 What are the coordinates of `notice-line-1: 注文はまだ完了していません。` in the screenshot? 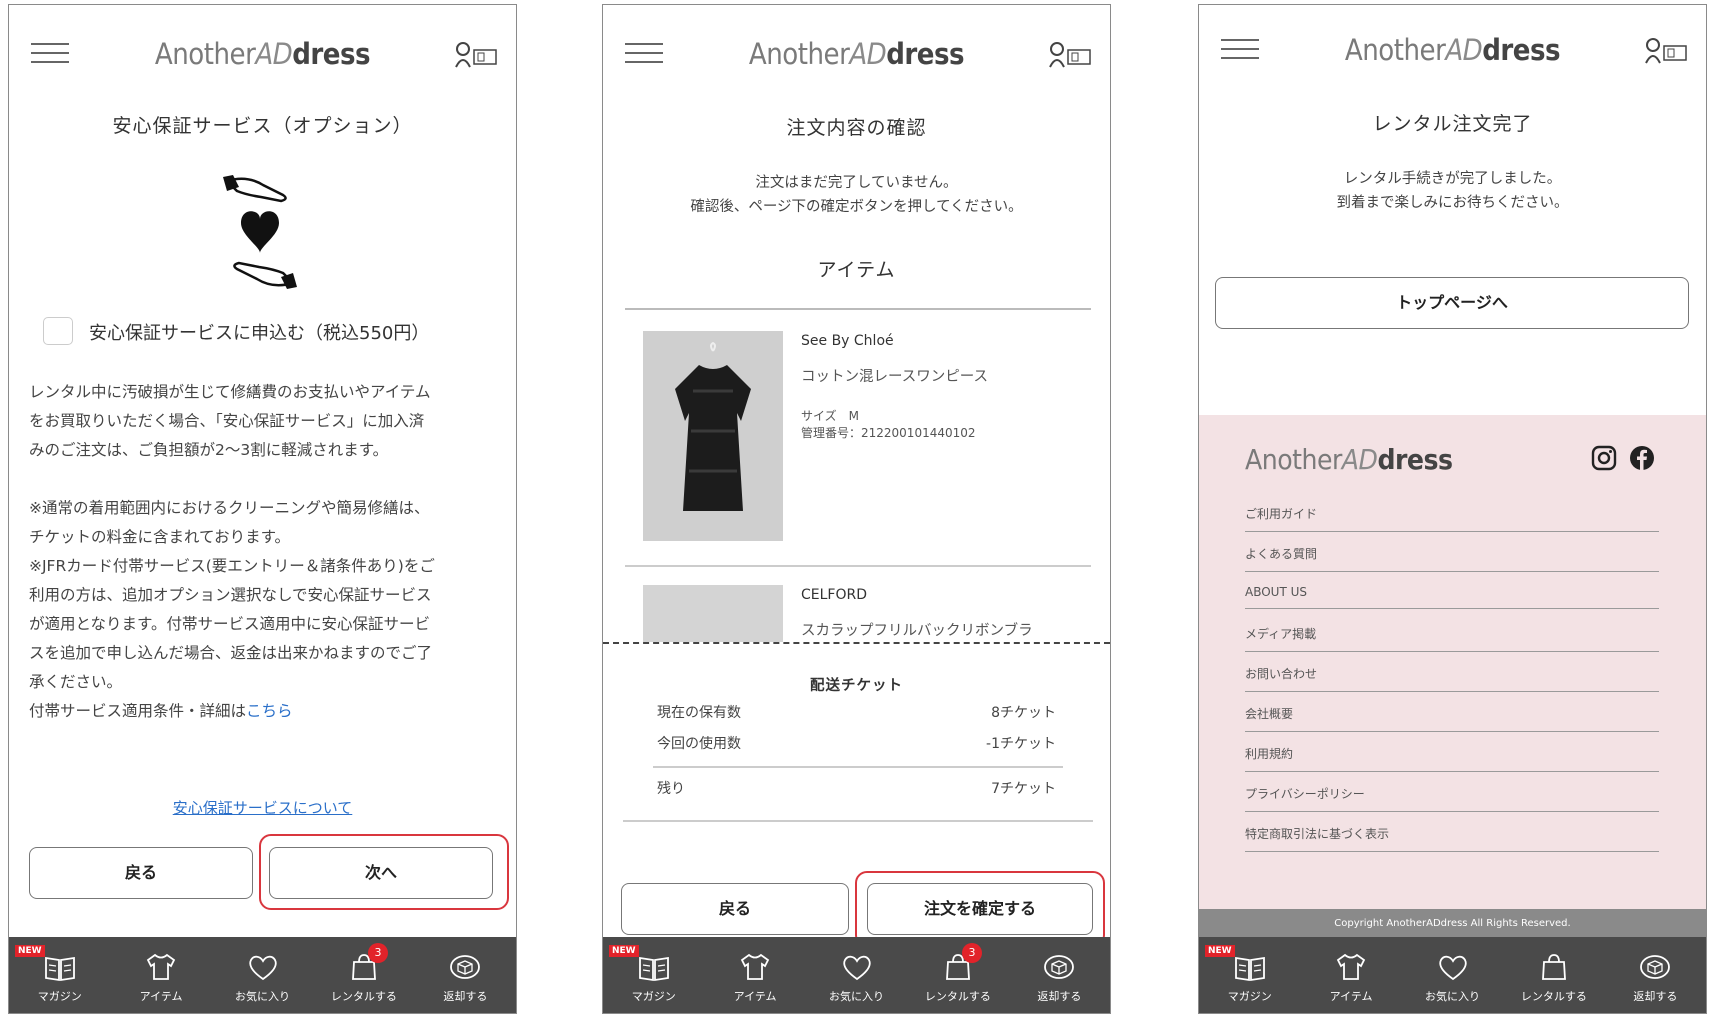 It's located at (856, 183).